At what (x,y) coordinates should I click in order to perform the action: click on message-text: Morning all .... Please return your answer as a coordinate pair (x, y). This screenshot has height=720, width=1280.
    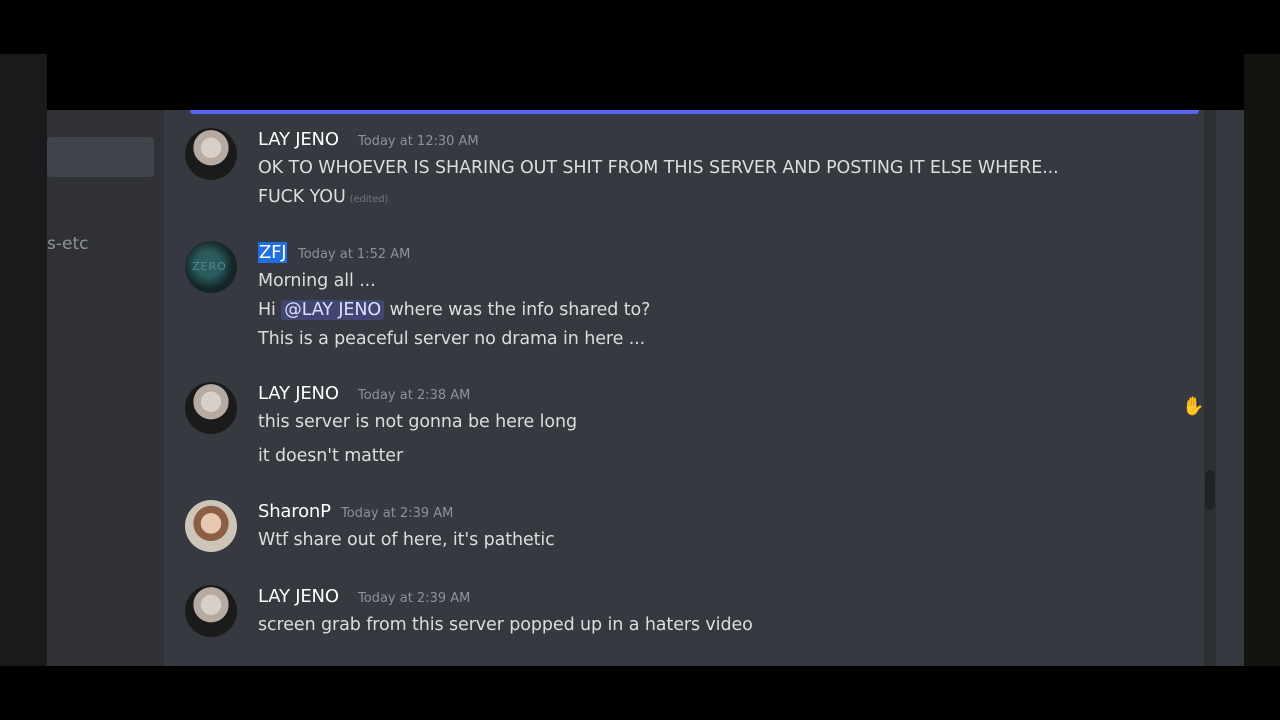
    Looking at the image, I should click on (317, 281).